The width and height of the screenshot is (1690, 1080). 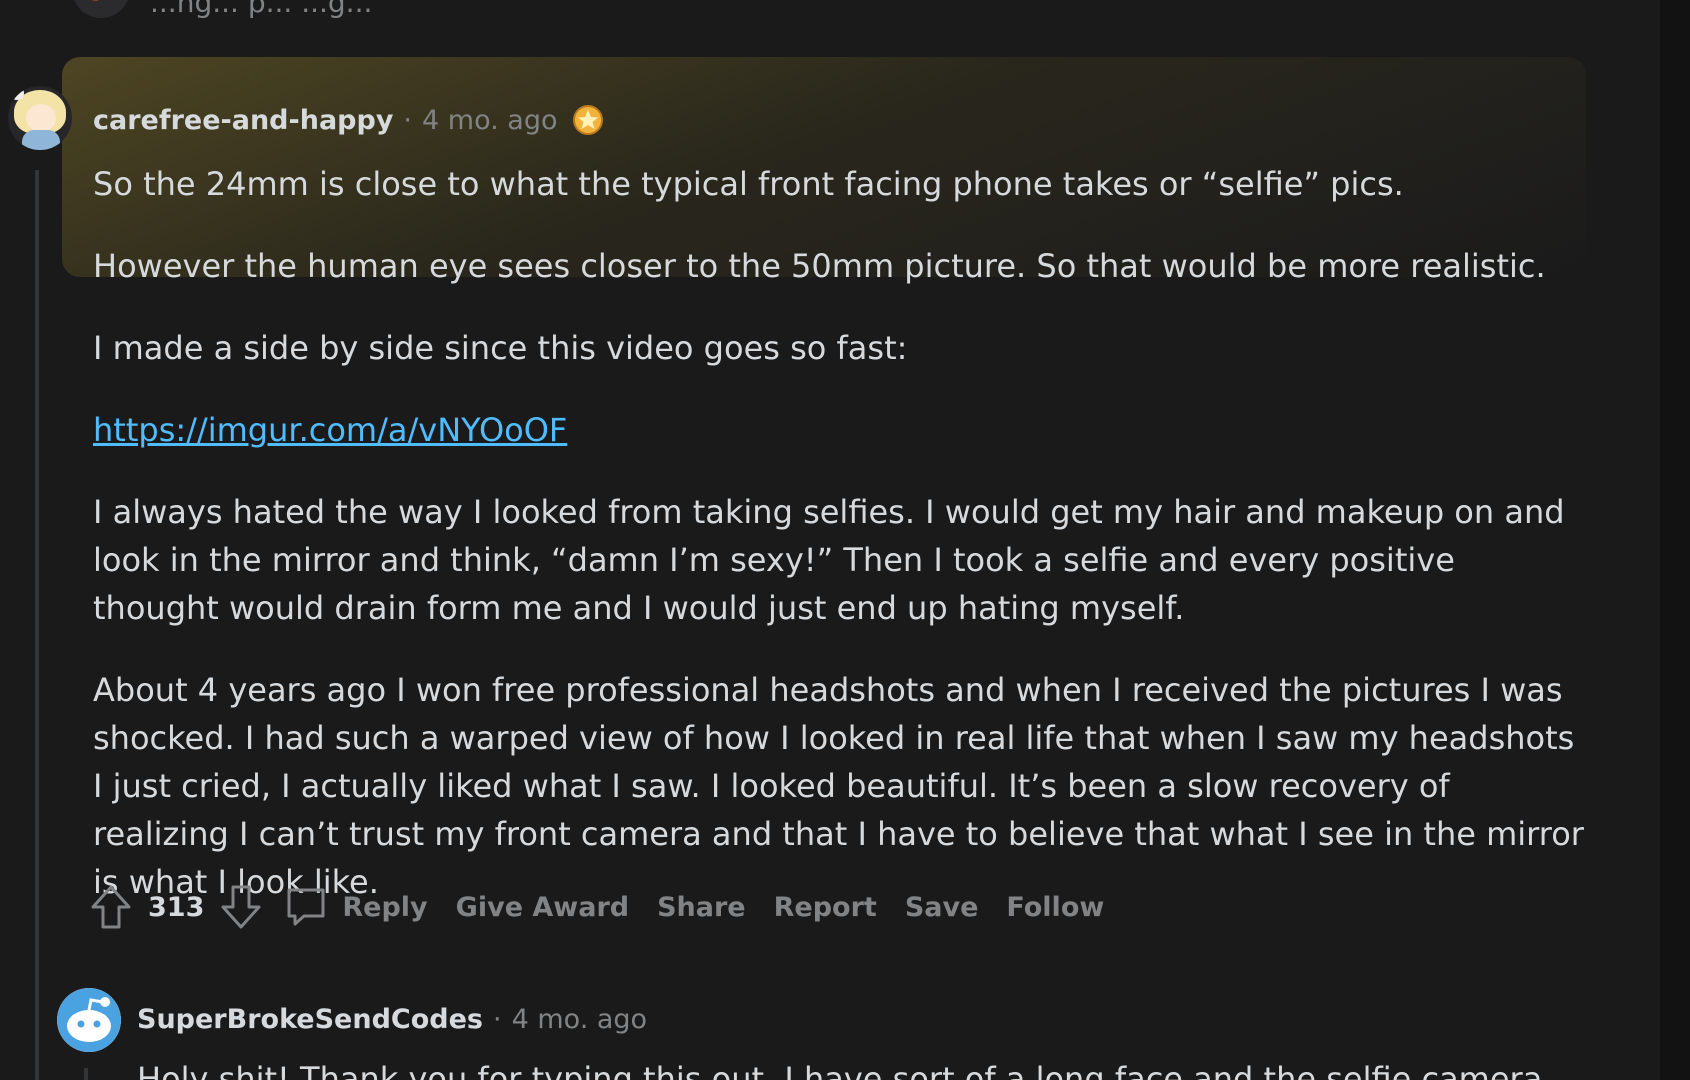 I want to click on reply-button: Reply, so click(x=384, y=907).